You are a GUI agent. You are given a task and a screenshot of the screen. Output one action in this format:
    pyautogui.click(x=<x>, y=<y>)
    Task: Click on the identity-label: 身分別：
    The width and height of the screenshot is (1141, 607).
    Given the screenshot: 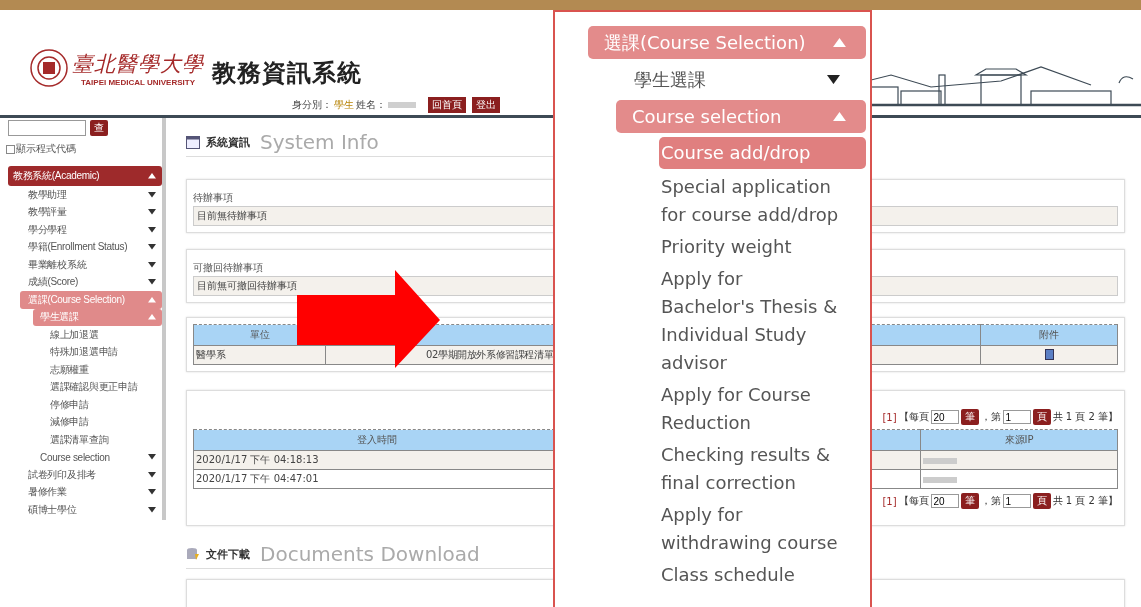 What is the action you would take?
    pyautogui.click(x=312, y=105)
    